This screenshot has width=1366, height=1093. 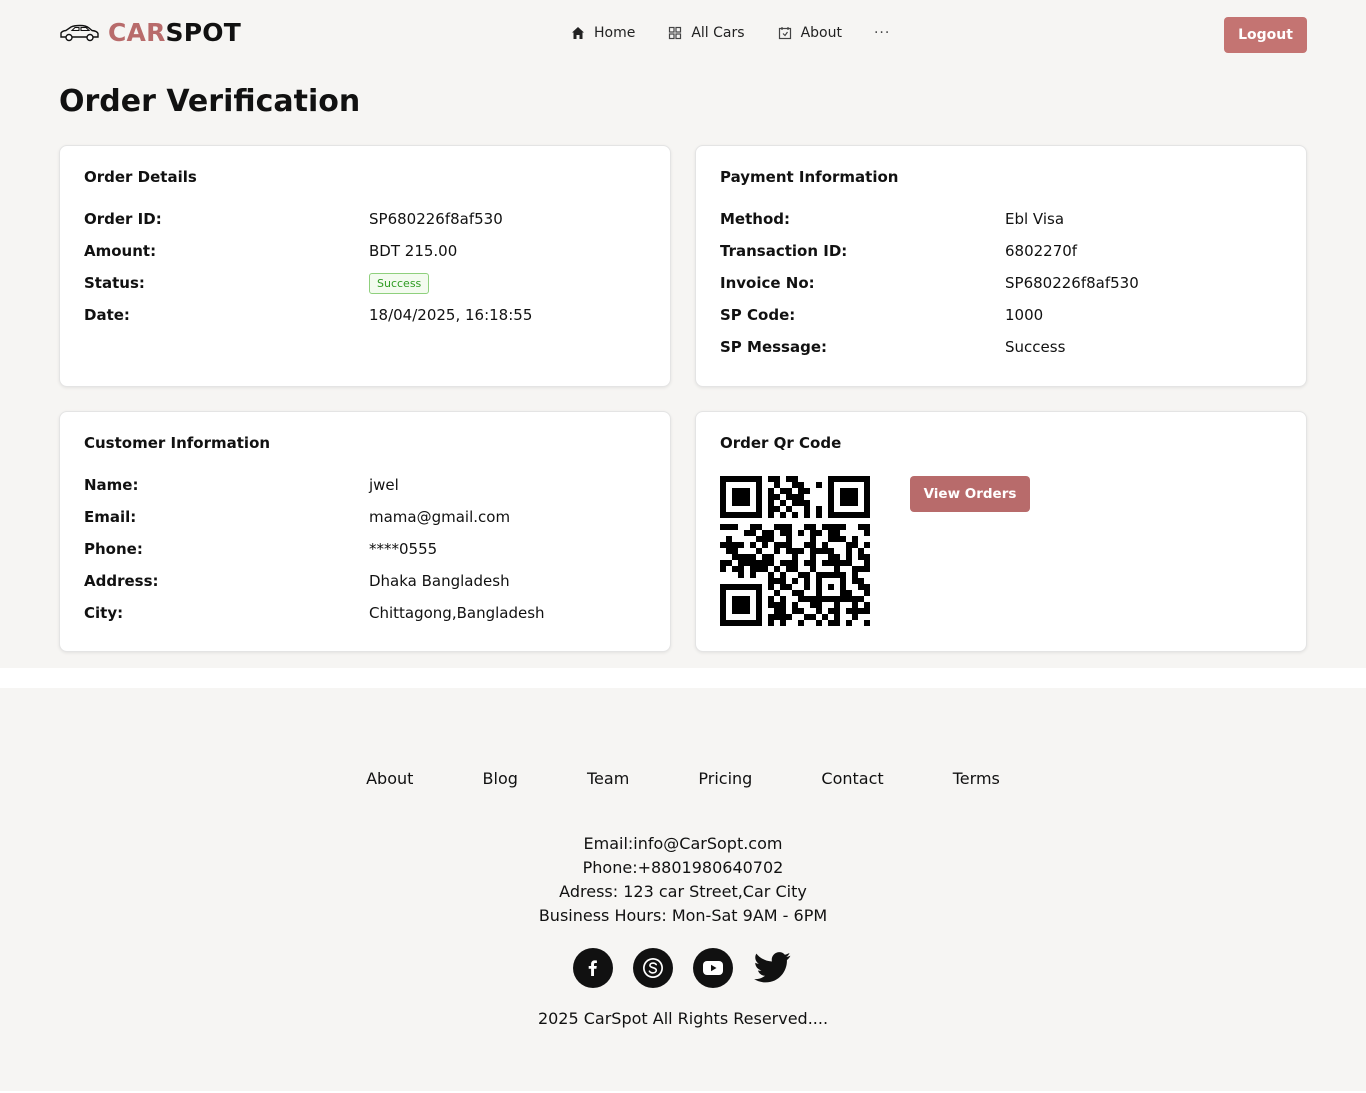 I want to click on date-value: 18/04/2025, 16:18:55, so click(x=451, y=315).